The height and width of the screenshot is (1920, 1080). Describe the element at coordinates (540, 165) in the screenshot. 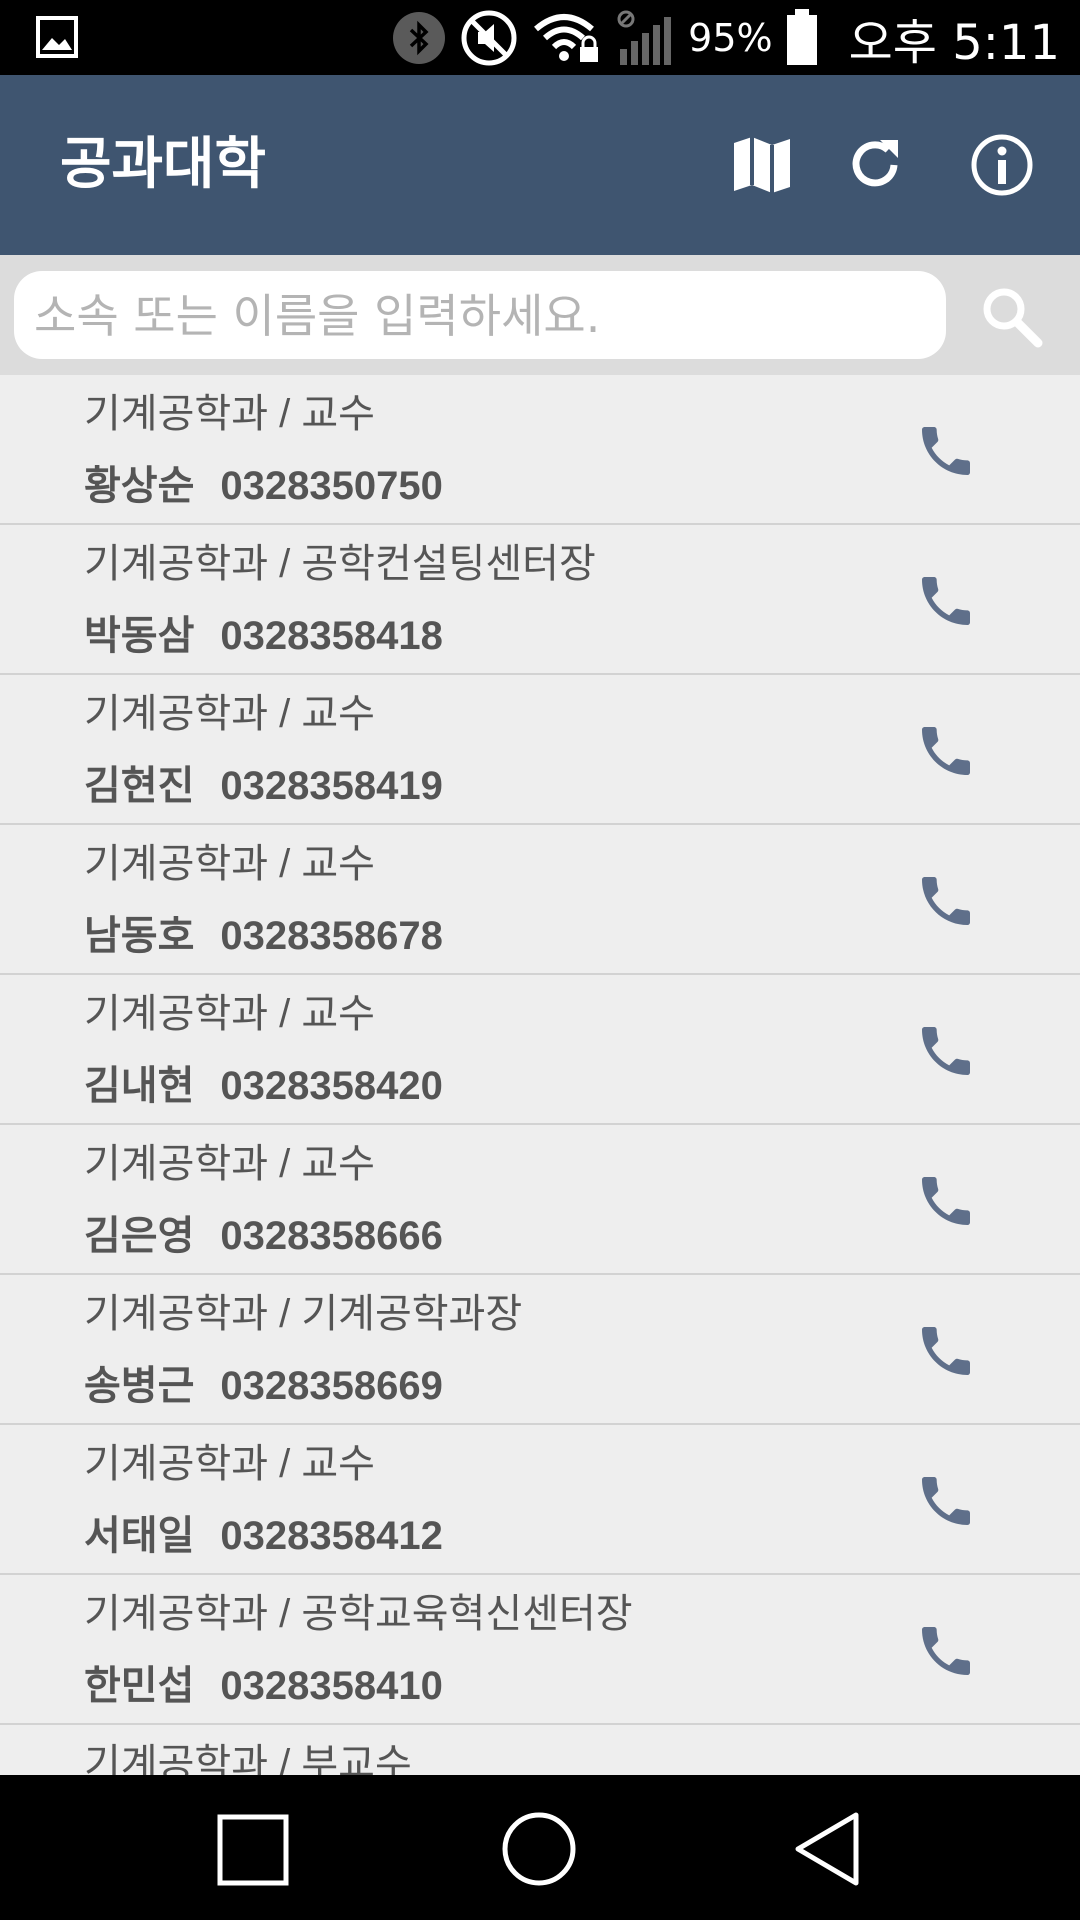

I see `app-bar: 공과대학` at that location.